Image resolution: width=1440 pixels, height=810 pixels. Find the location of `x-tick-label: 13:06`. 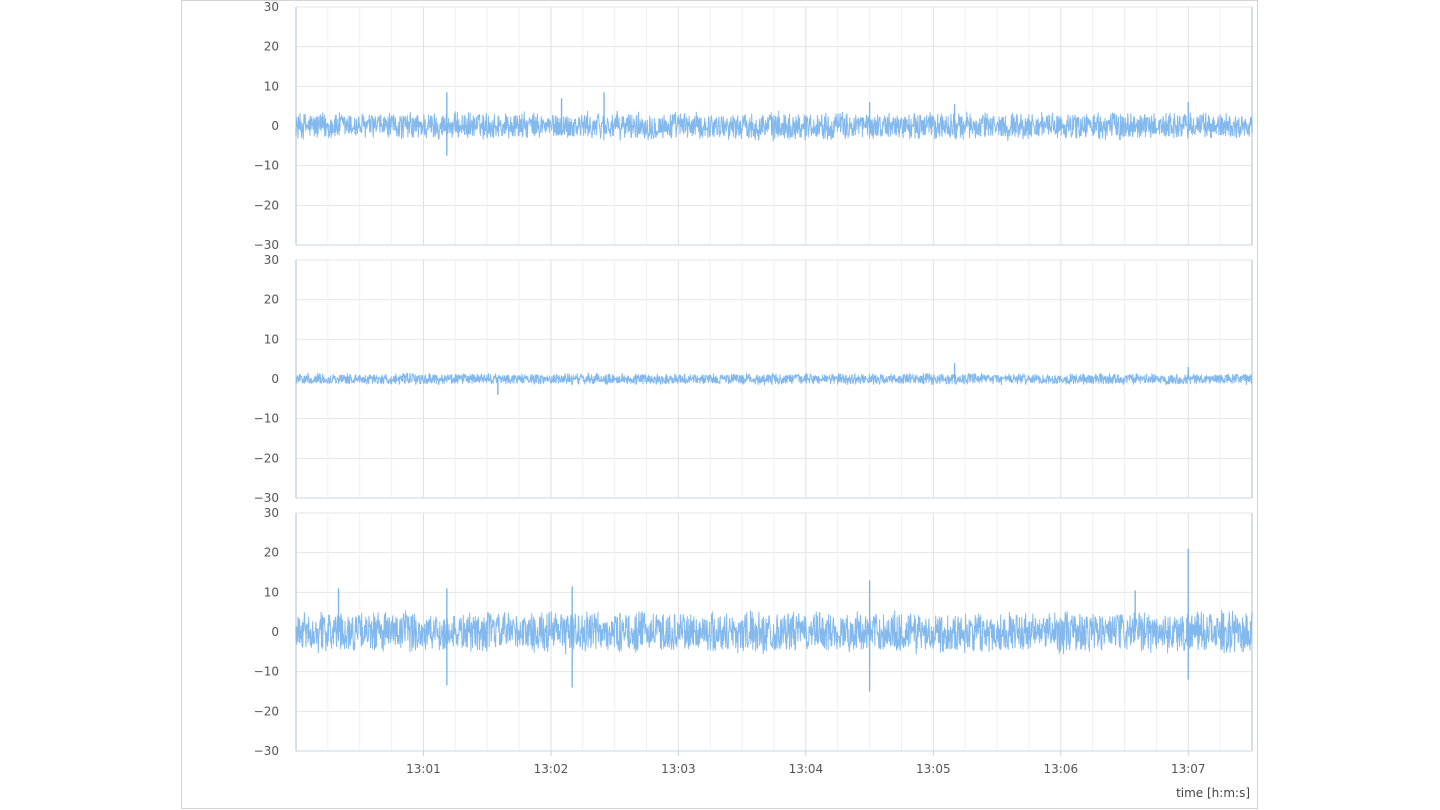

x-tick-label: 13:06 is located at coordinates (1061, 769).